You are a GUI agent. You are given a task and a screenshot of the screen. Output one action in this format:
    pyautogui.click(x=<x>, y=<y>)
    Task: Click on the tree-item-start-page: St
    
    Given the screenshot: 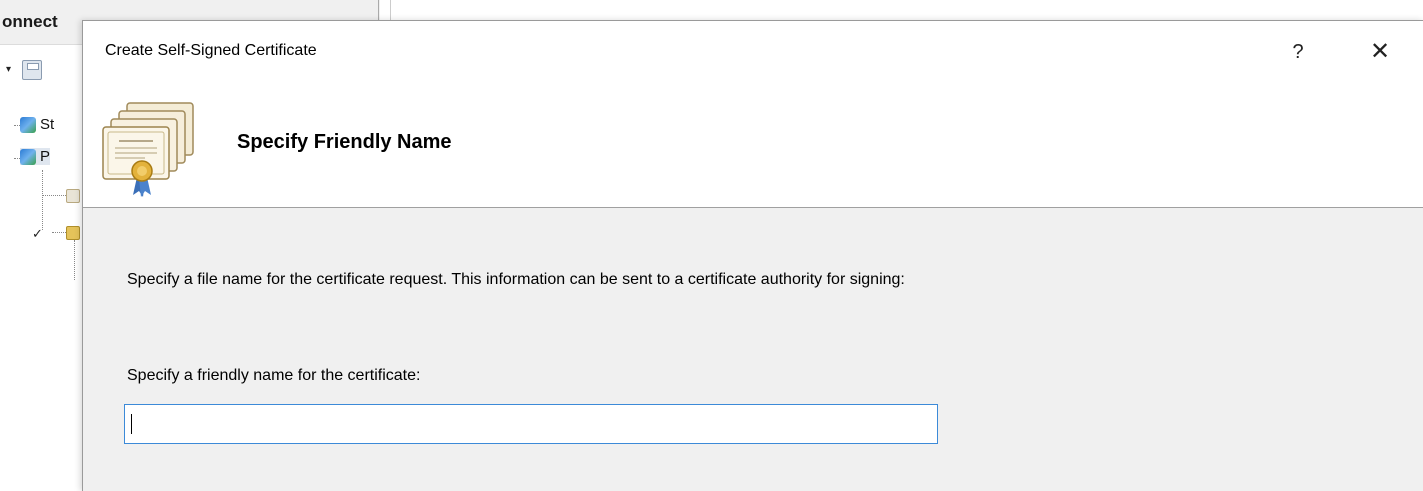 What is the action you would take?
    pyautogui.click(x=37, y=124)
    